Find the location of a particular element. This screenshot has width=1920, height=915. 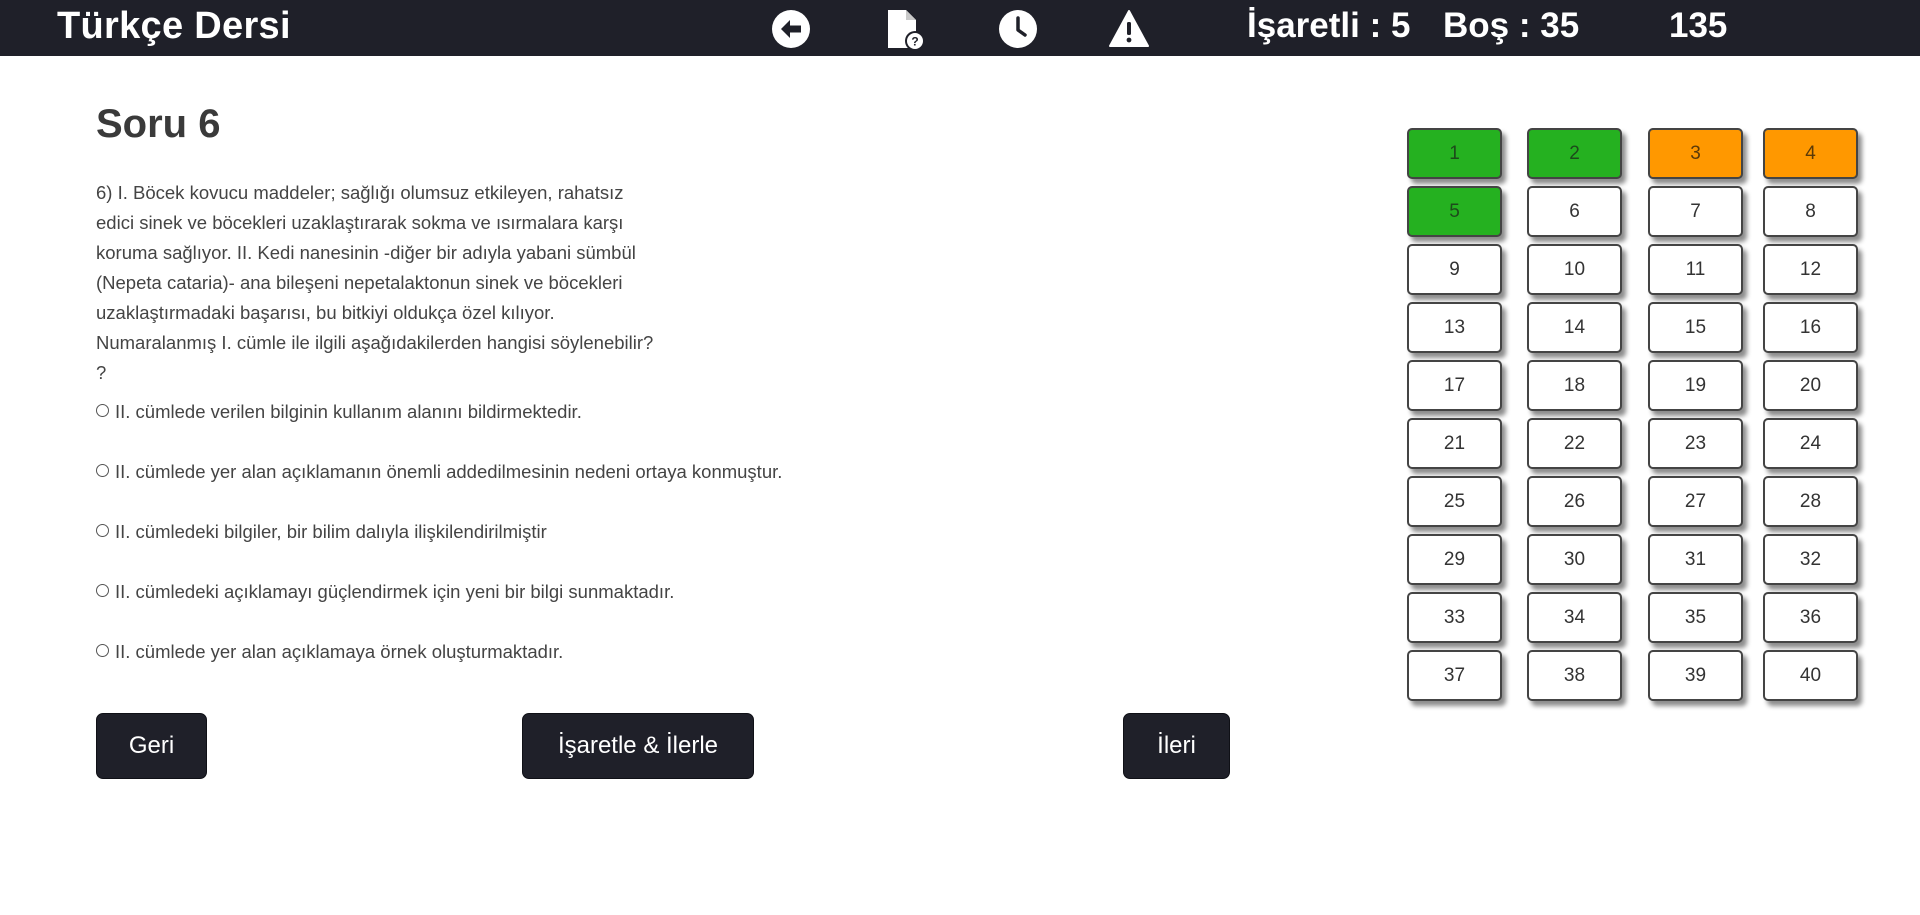

question-nav-button-22: 22 is located at coordinates (1574, 443).